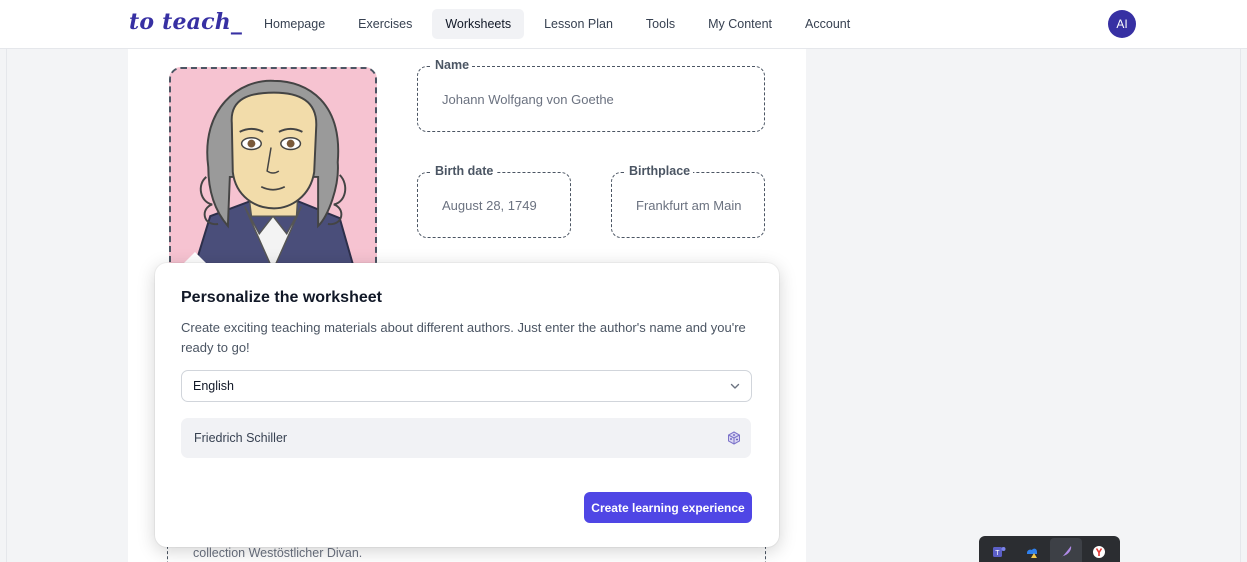 Image resolution: width=1247 pixels, height=562 pixels. What do you see at coordinates (660, 24) in the screenshot?
I see `nav-tools: Tools` at bounding box center [660, 24].